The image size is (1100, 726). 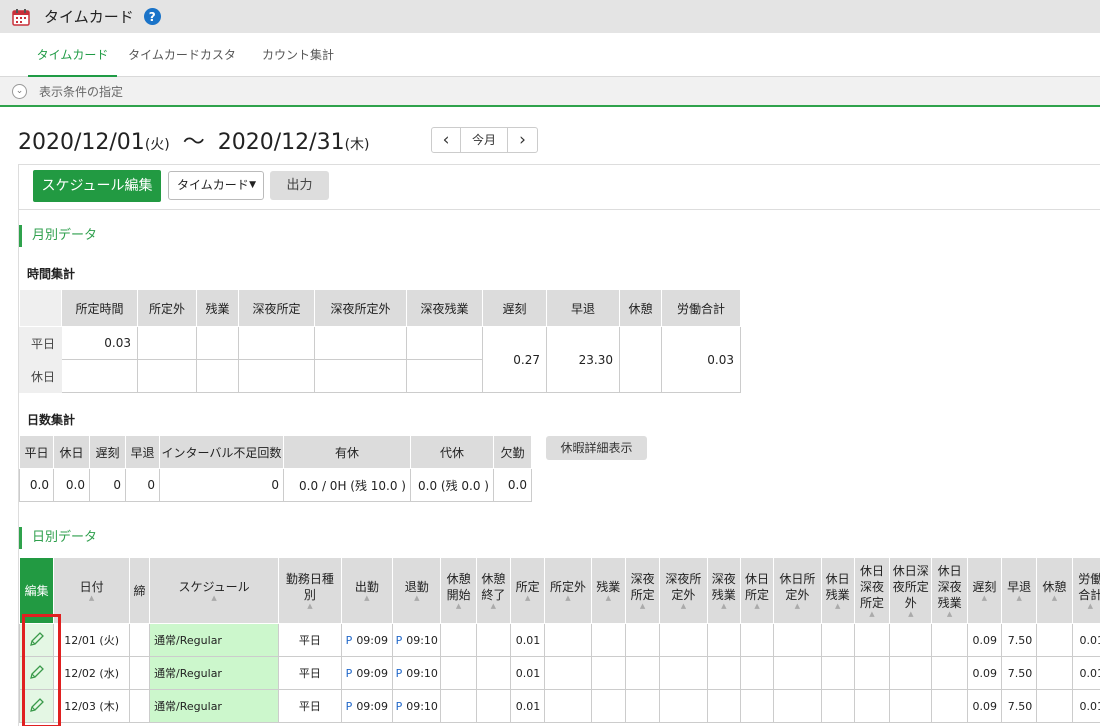 I want to click on header-cell: 休日所定外 ▲, so click(x=797, y=590).